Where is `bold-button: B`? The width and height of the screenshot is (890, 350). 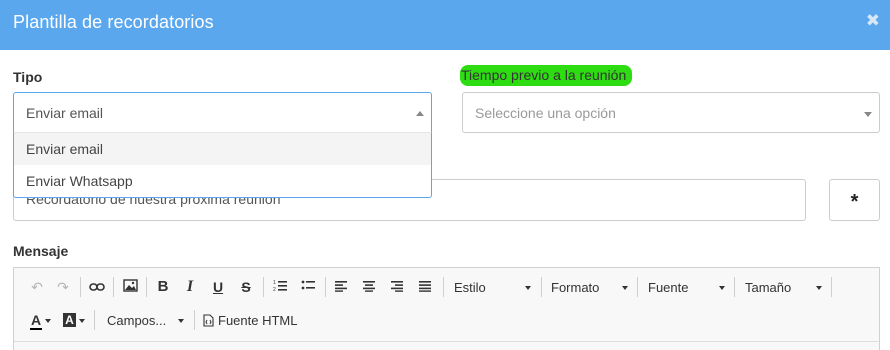 bold-button: B is located at coordinates (163, 287).